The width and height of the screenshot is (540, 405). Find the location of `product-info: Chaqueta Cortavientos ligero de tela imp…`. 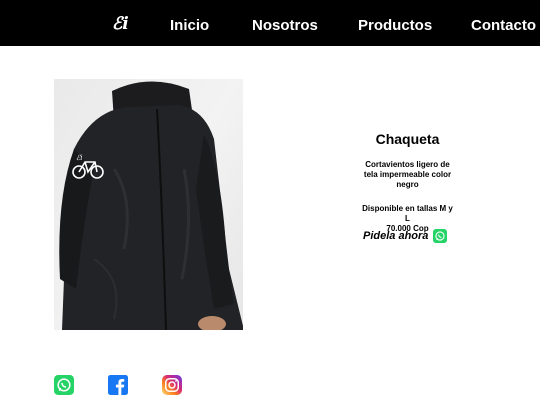

product-info: Chaqueta Cortavientos ligero de tela imp… is located at coordinates (407, 181).